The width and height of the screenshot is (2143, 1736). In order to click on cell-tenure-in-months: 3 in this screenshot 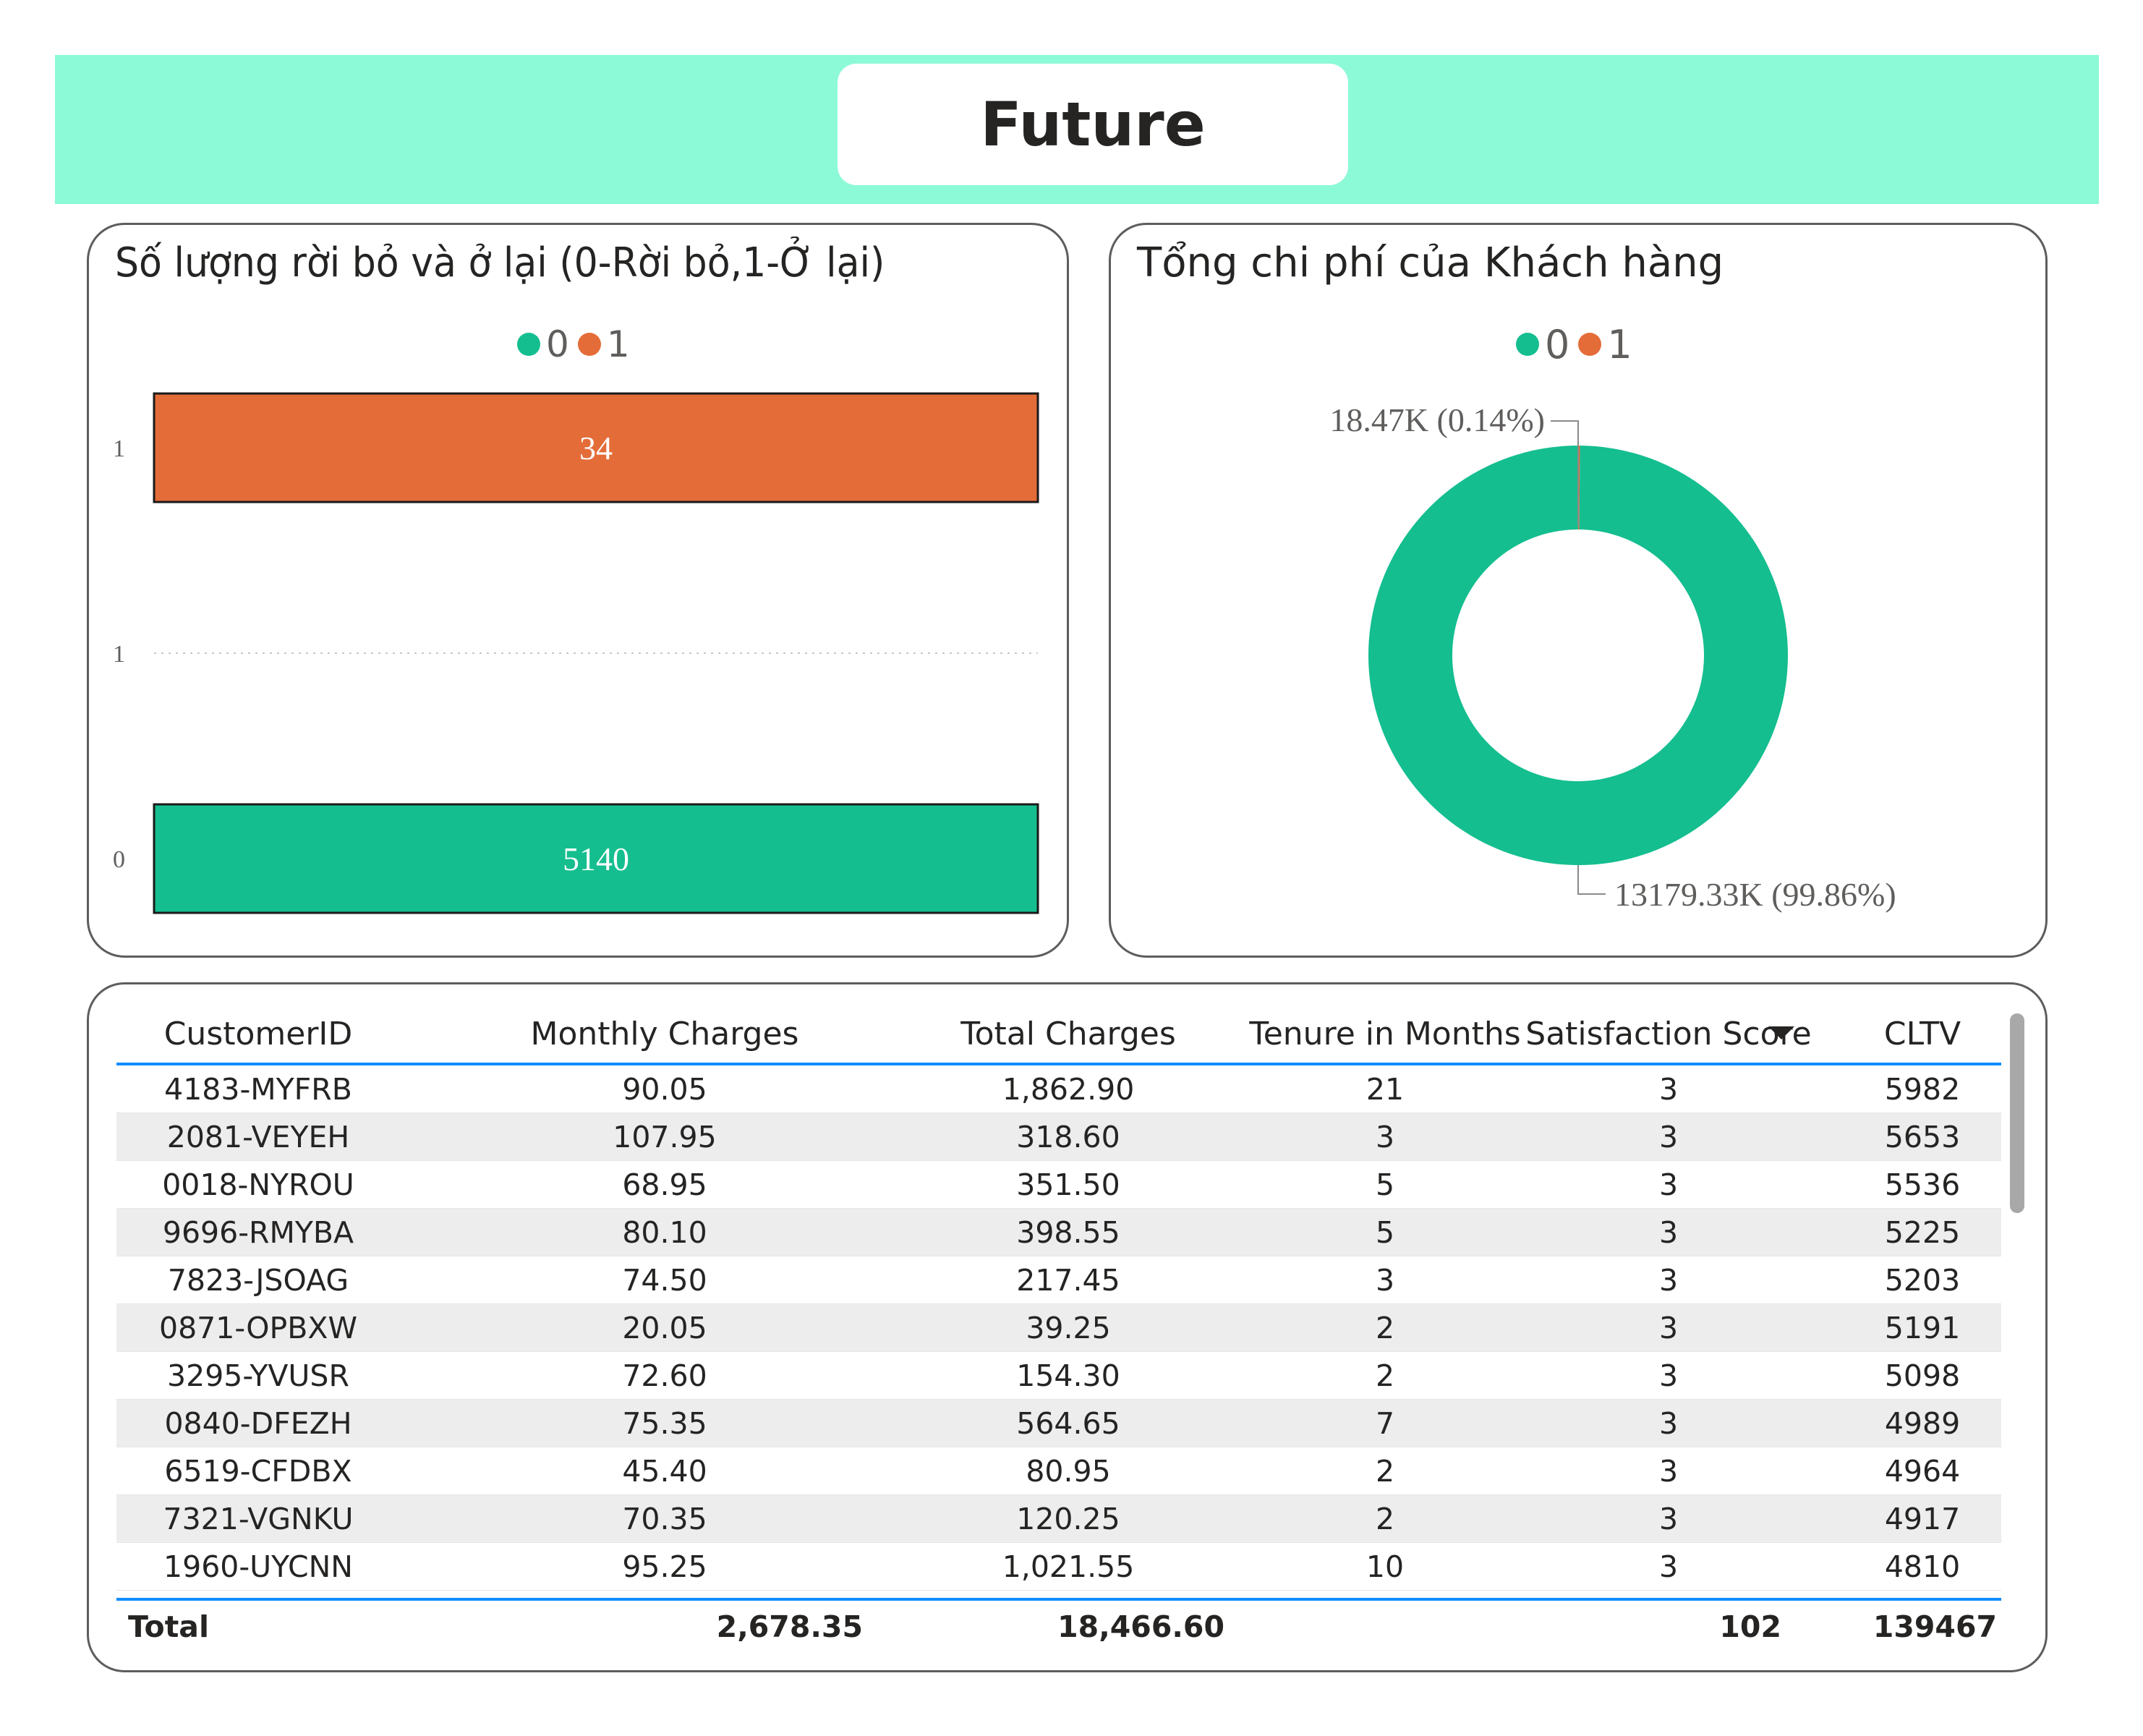, I will do `click(1385, 1281)`.